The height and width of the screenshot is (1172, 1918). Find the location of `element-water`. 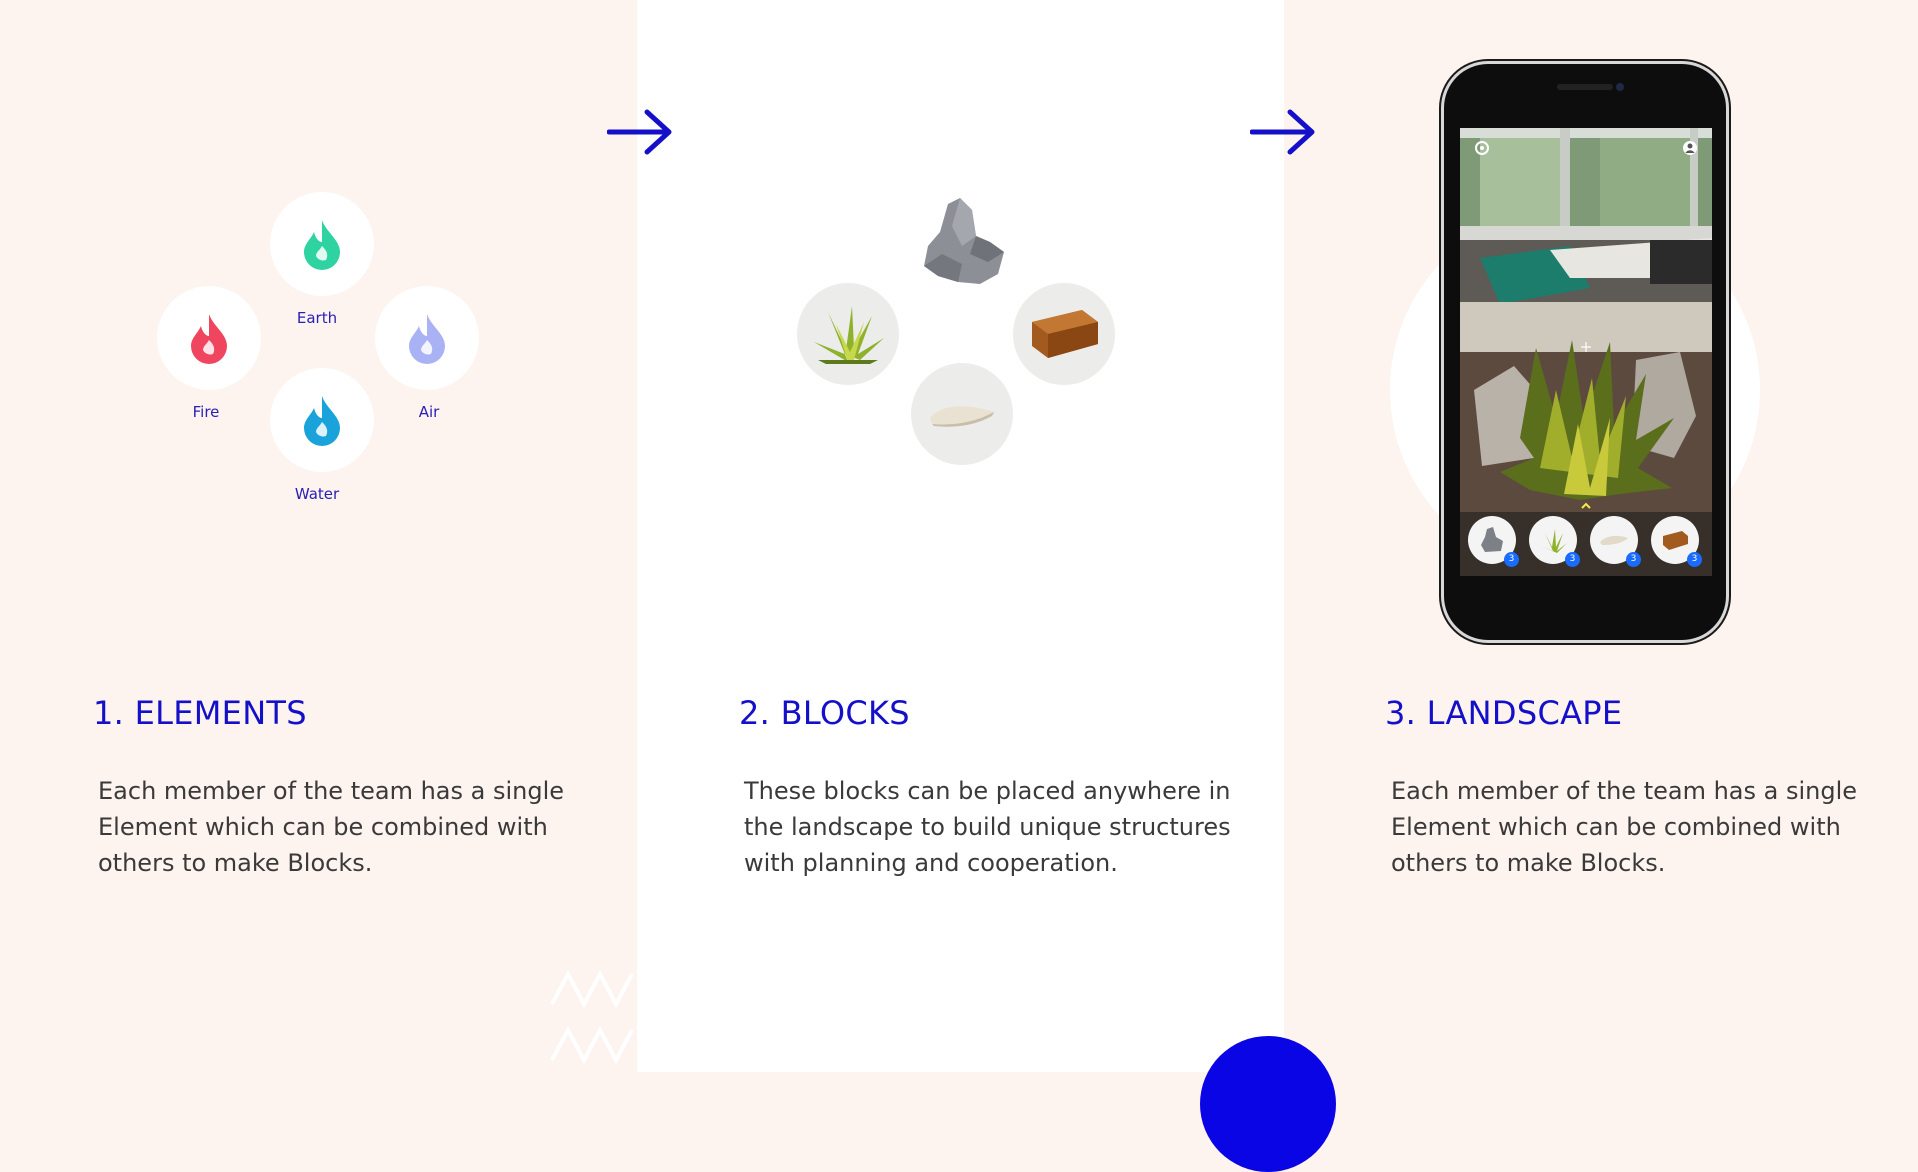

element-water is located at coordinates (322, 420).